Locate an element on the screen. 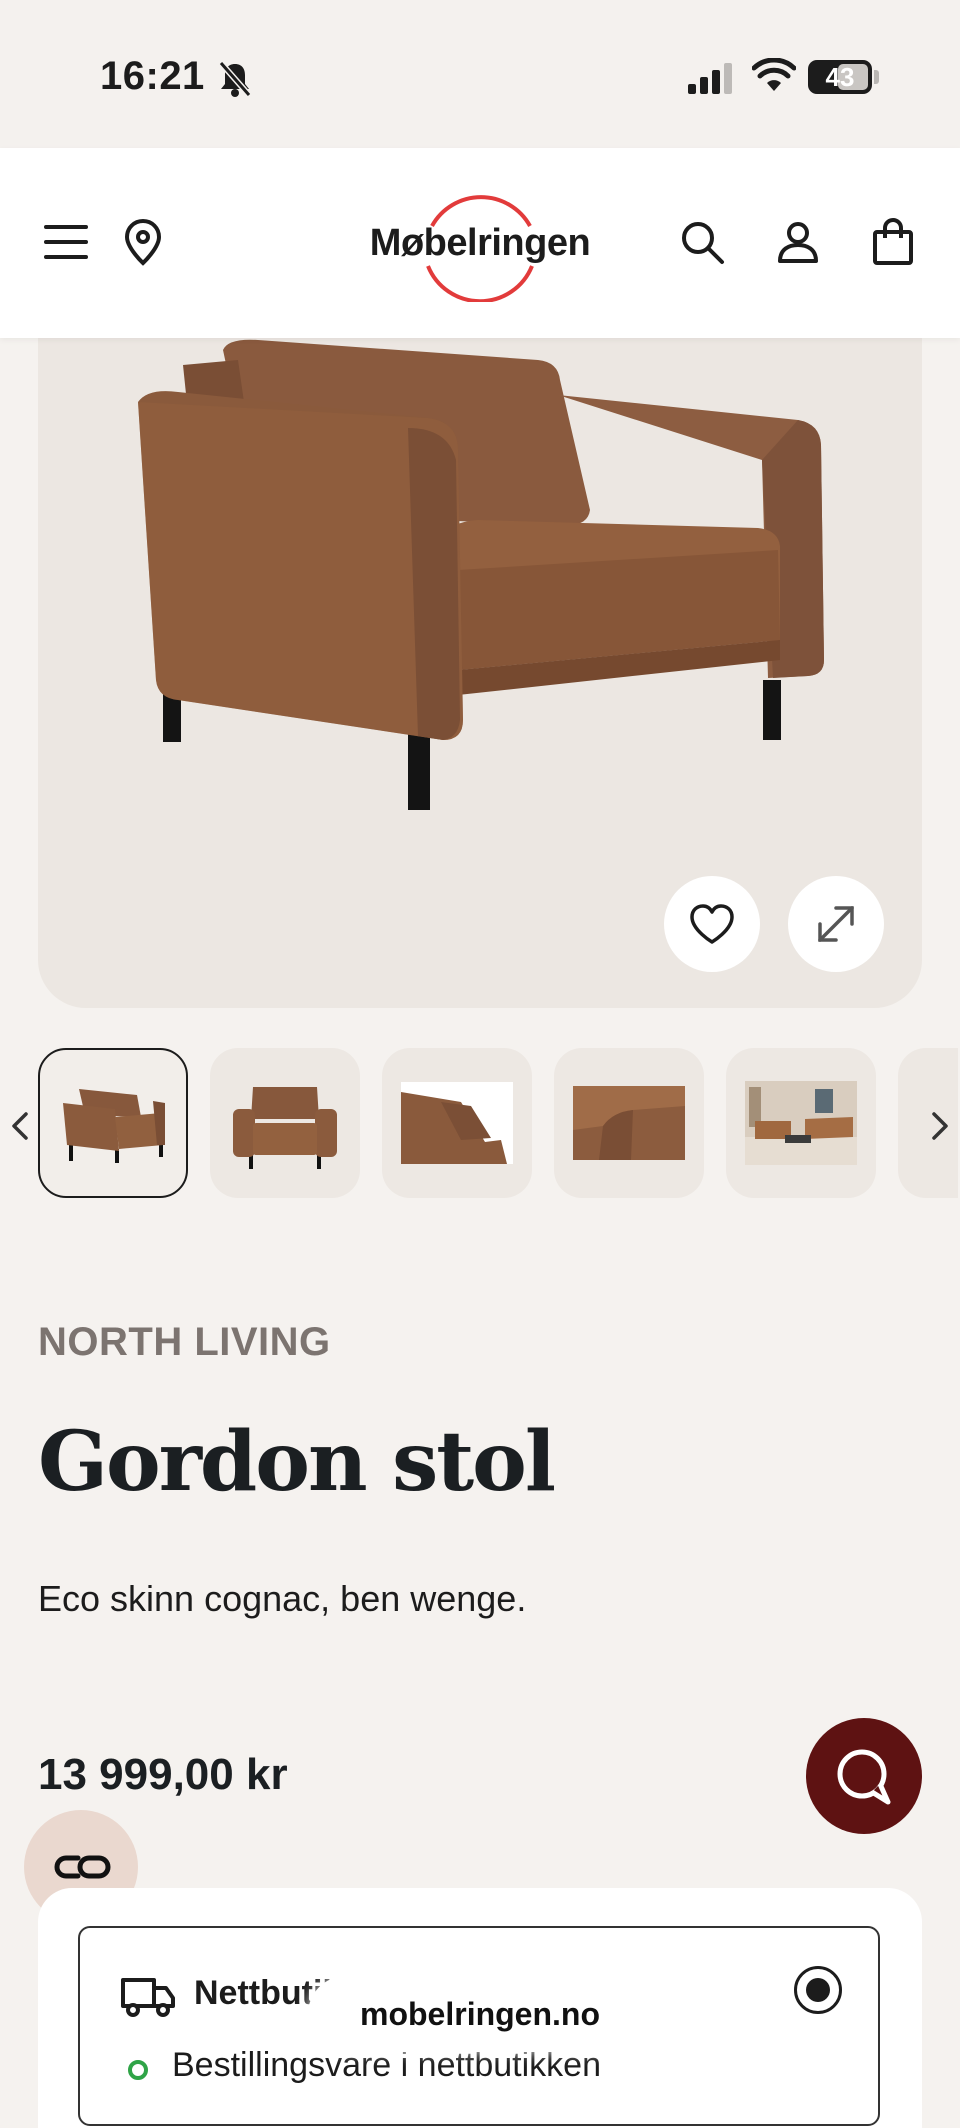 The image size is (960, 2128). battery-level: 43 is located at coordinates (840, 77).